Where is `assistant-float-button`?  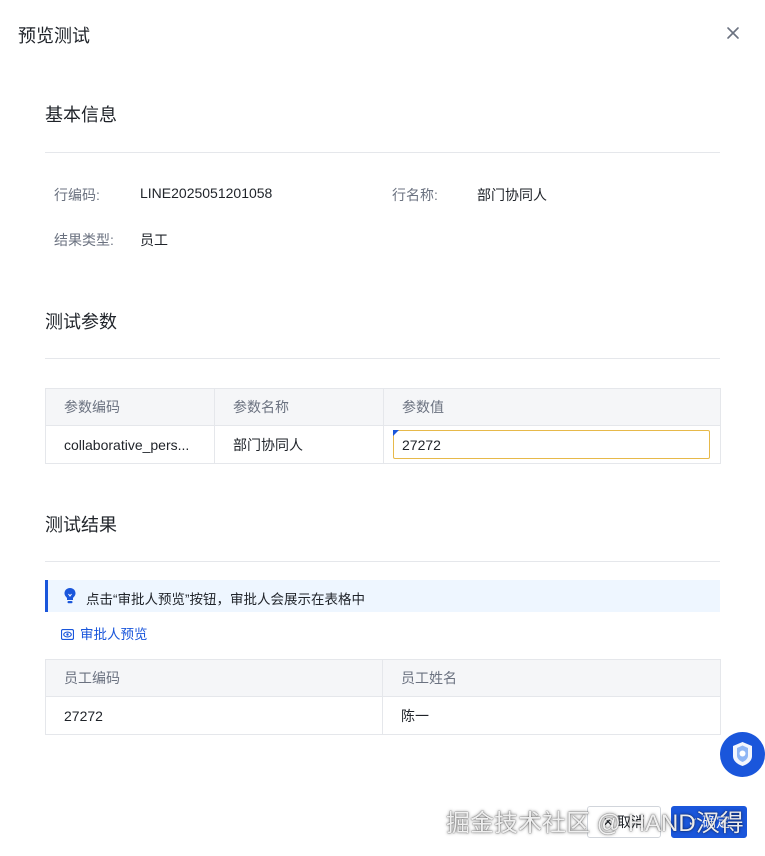 assistant-float-button is located at coordinates (742, 754).